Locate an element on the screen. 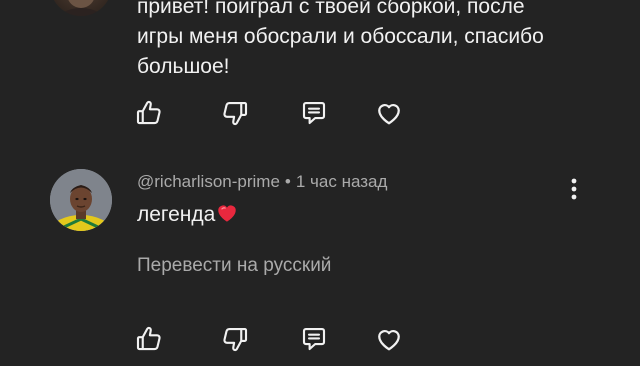 The width and height of the screenshot is (640, 366). comment-meta: @richarlison-prime • 1 час назад is located at coordinates (262, 182).